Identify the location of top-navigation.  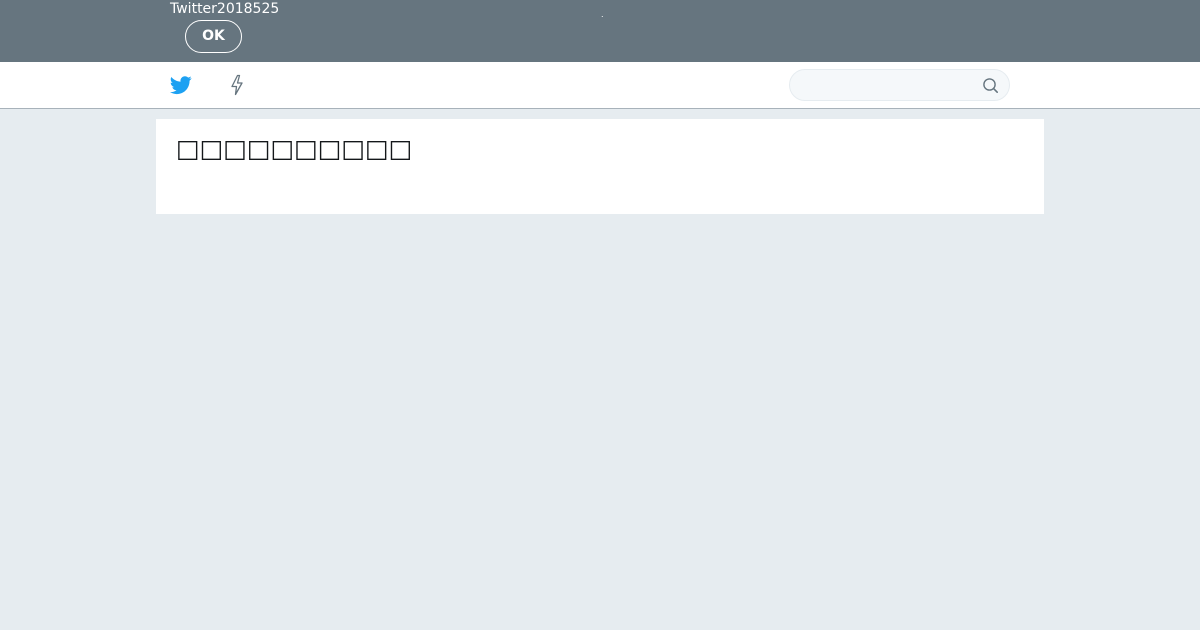
(600, 85).